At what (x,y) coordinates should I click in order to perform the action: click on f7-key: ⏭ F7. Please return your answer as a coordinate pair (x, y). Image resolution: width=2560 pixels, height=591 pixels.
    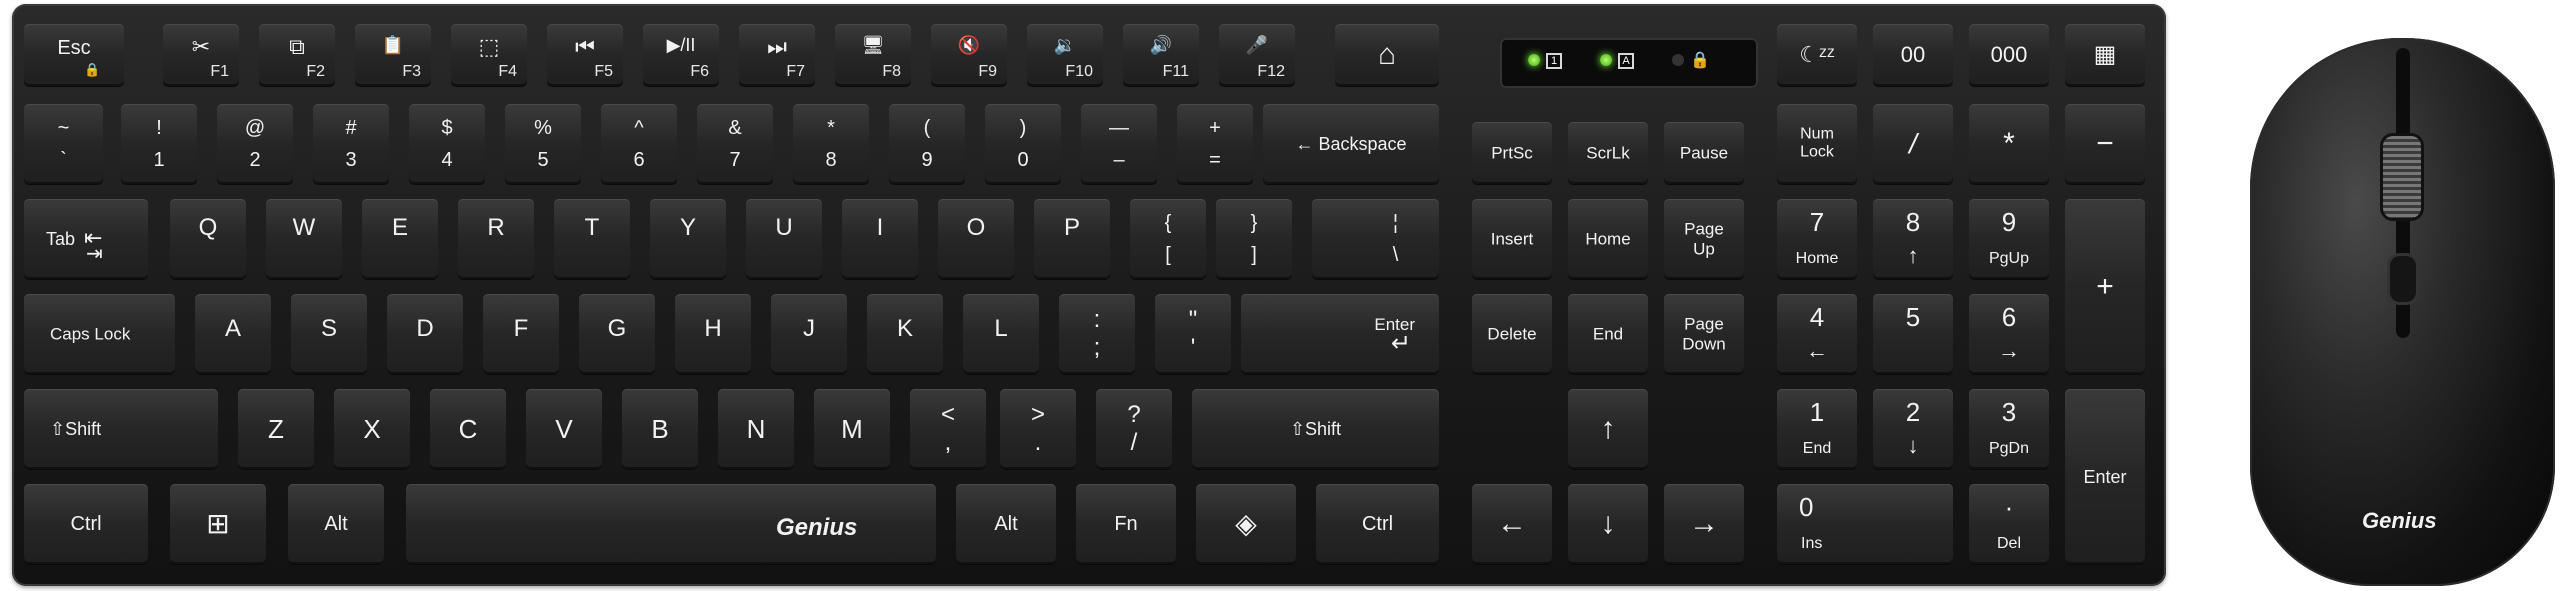
    Looking at the image, I should click on (777, 55).